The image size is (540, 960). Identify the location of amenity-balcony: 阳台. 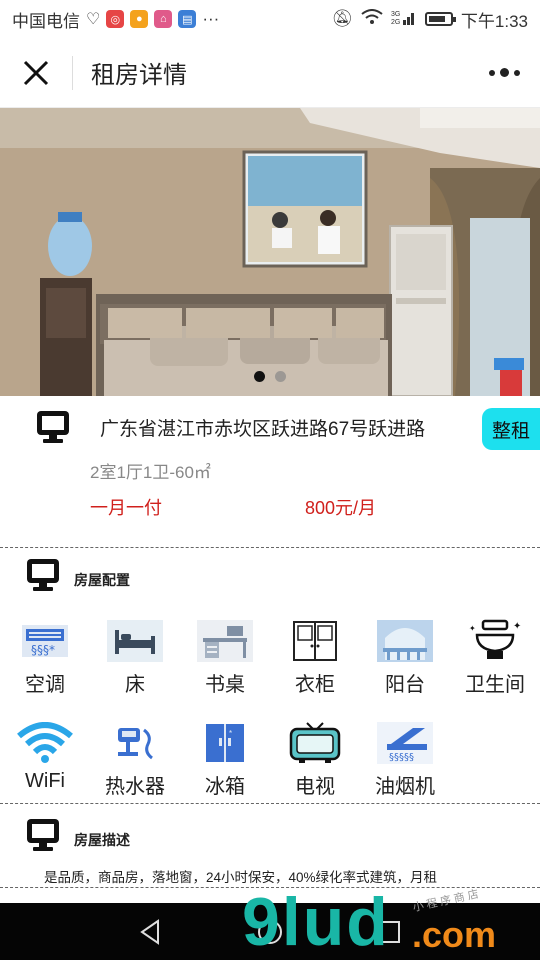
(405, 657).